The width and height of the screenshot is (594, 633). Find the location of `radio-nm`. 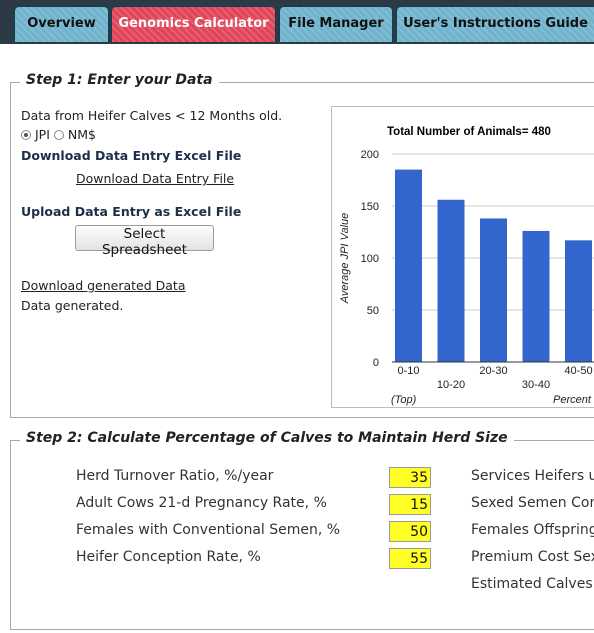

radio-nm is located at coordinates (58, 135).